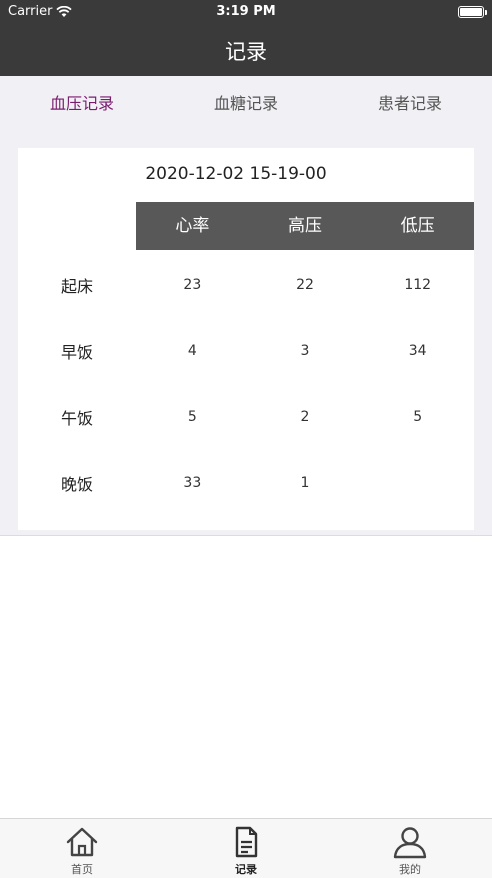 The height and width of the screenshot is (878, 492). Describe the element at coordinates (236, 174) in the screenshot. I see `record-datetime: 2020-12-02 15-19-00` at that location.